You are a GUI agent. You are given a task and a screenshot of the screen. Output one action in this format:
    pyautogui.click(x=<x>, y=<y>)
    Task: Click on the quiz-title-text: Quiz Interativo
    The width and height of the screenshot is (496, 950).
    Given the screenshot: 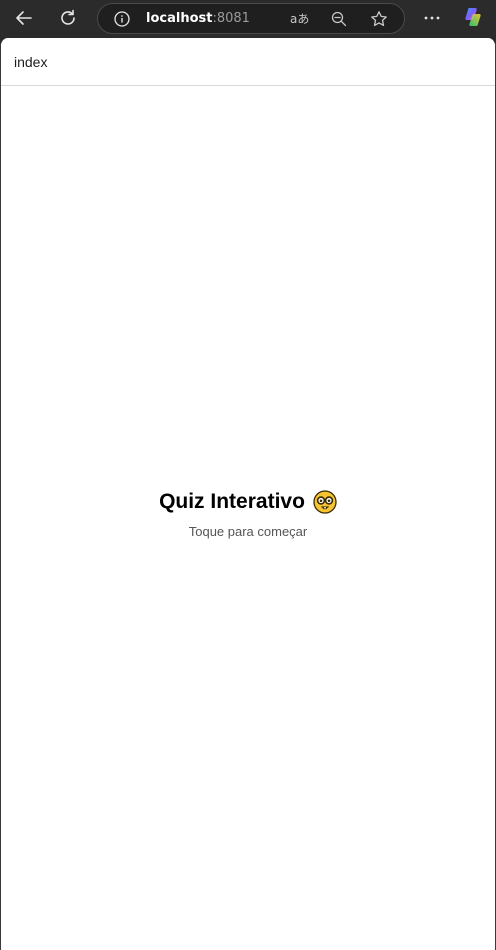 What is the action you would take?
    pyautogui.click(x=232, y=501)
    